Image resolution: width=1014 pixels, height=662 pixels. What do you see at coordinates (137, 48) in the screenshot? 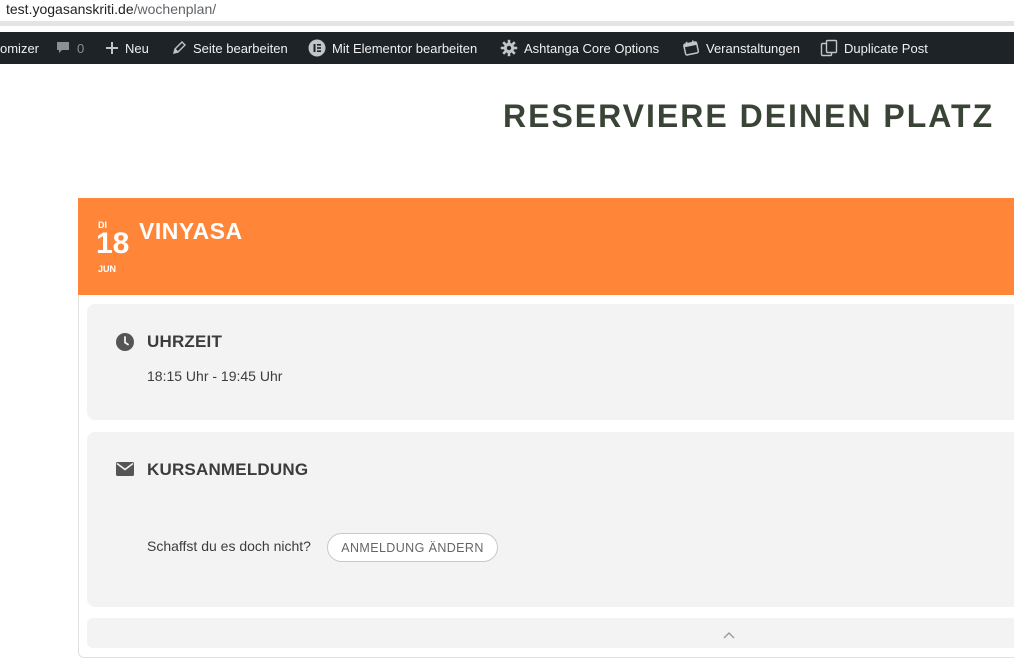
I see `new-label: Neu` at bounding box center [137, 48].